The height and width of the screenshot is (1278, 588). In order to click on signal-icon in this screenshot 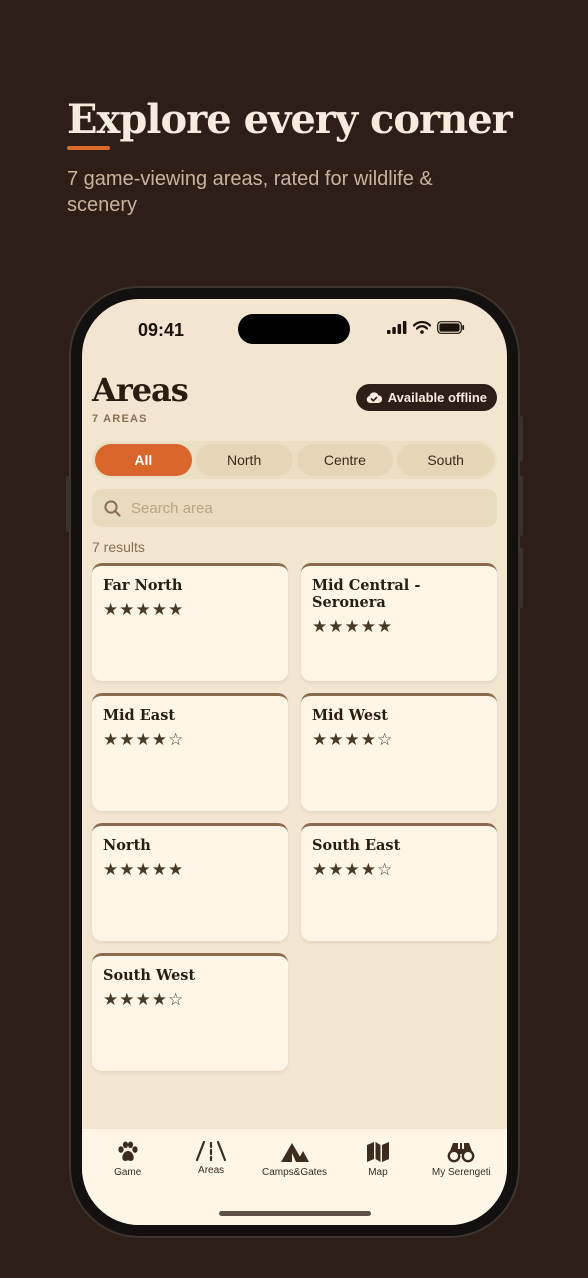, I will do `click(397, 327)`.